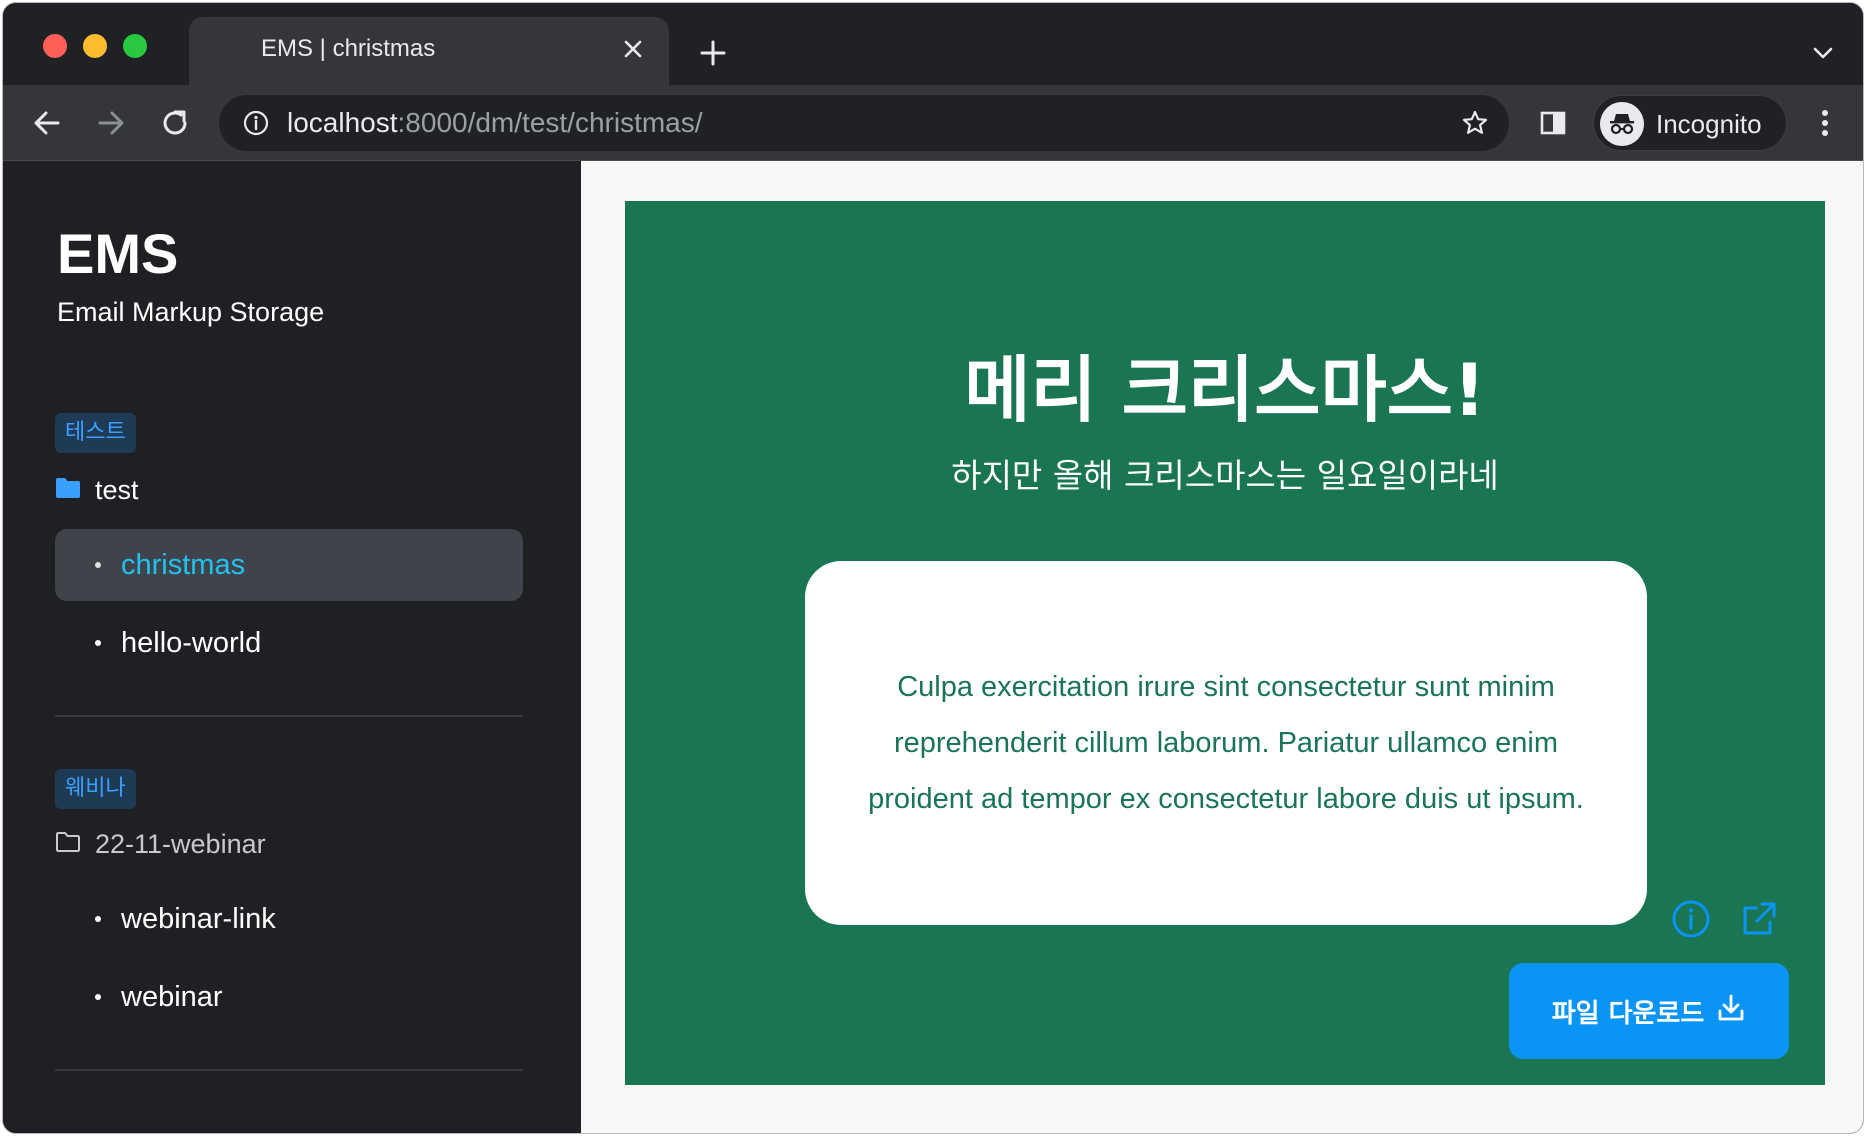 The height and width of the screenshot is (1136, 1866). I want to click on download-icon, so click(1731, 1011).